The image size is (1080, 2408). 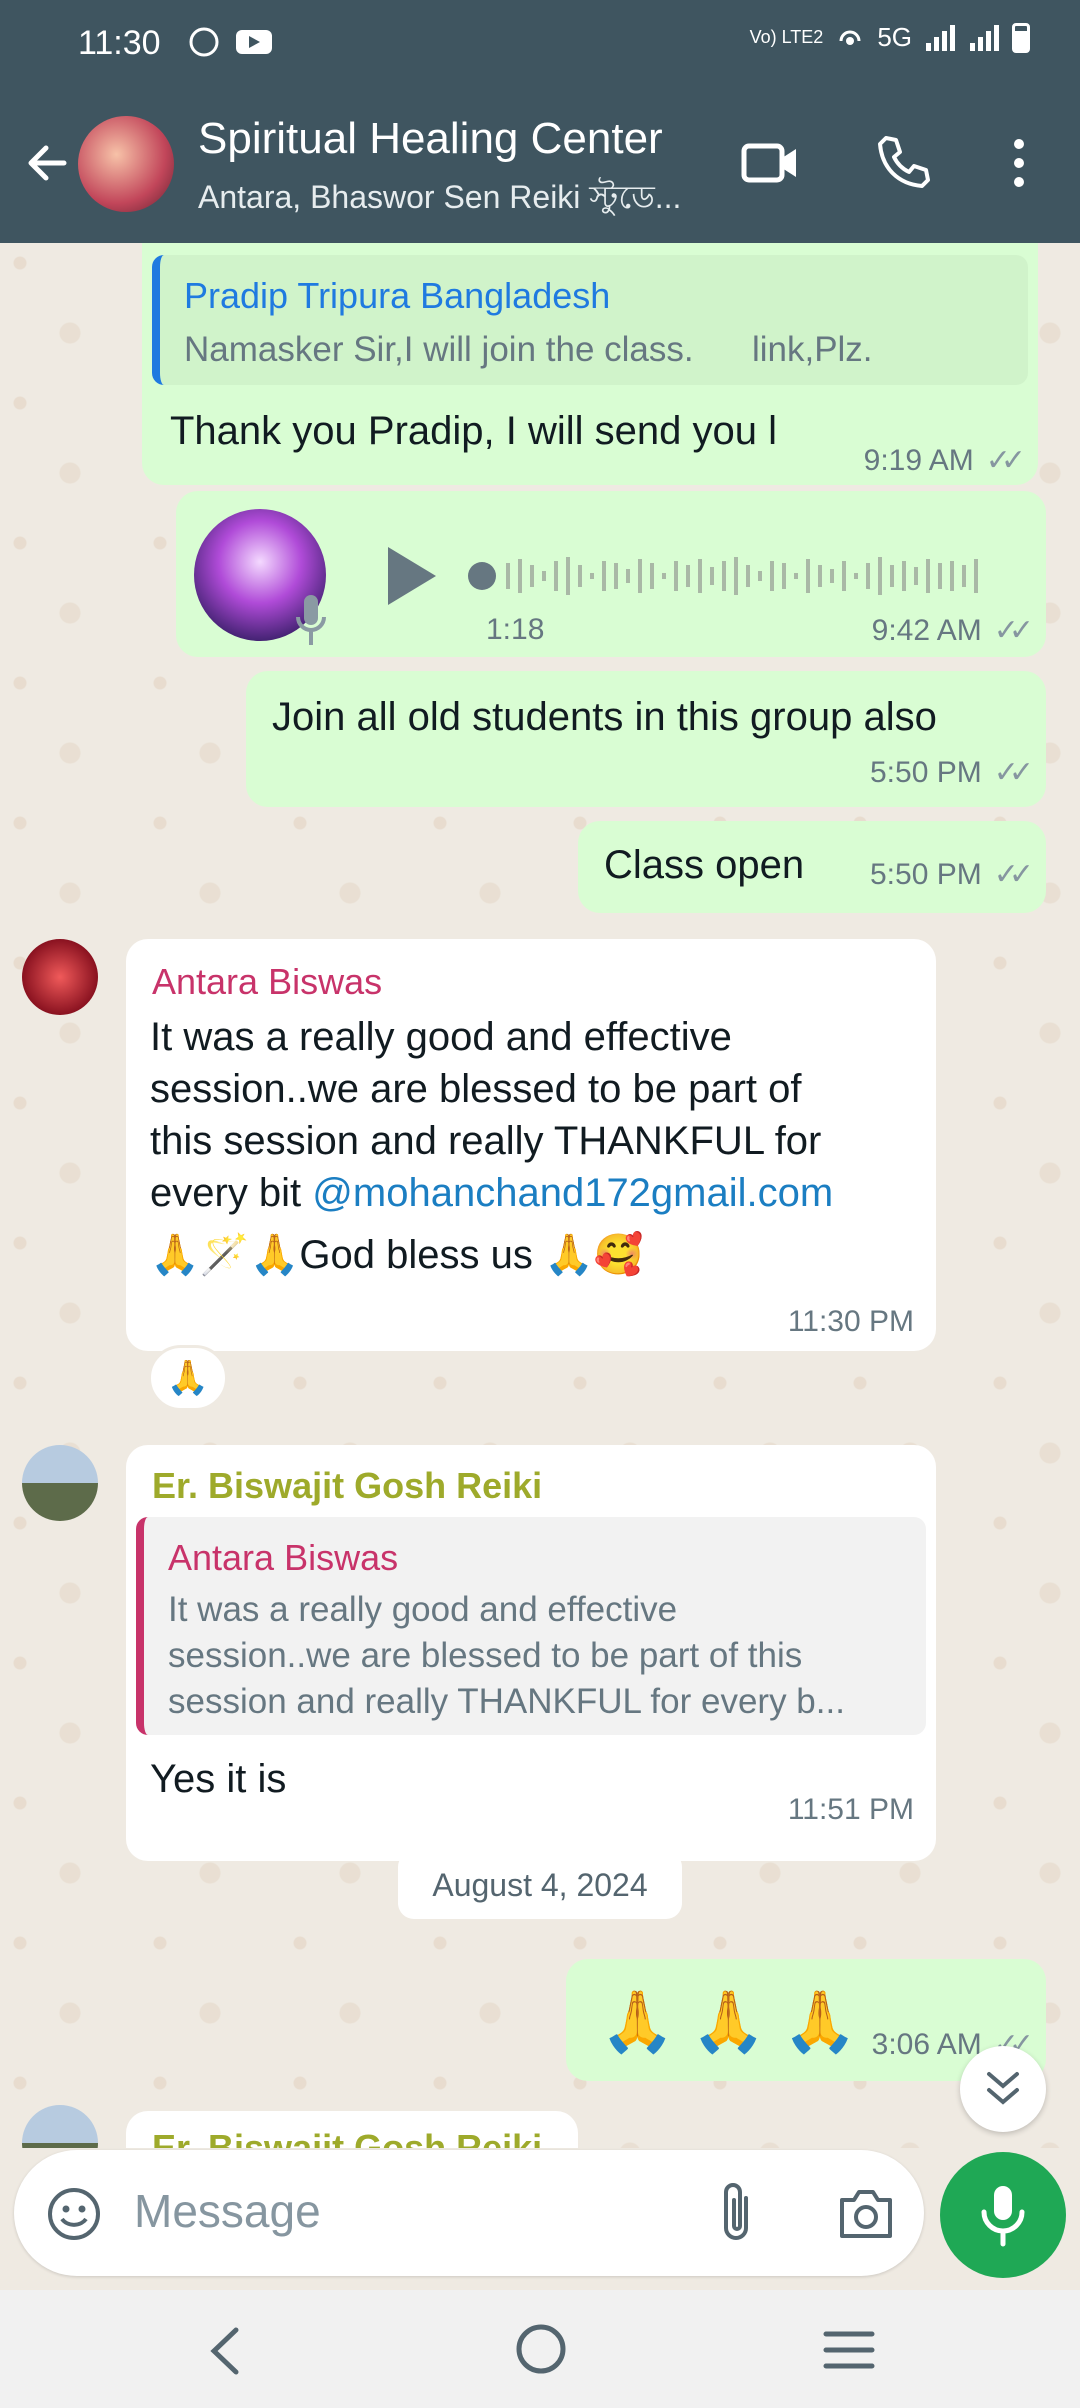 I want to click on message-text: 🙏 🙏 🙏, so click(x=729, y=2021).